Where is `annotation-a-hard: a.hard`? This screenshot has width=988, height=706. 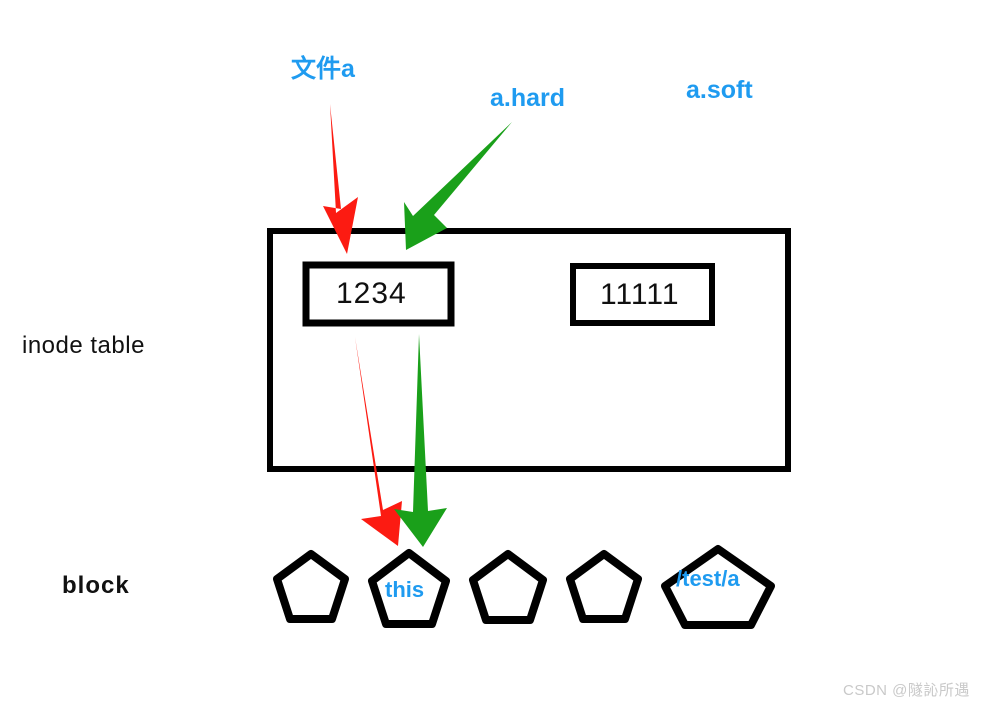 annotation-a-hard: a.hard is located at coordinates (528, 98).